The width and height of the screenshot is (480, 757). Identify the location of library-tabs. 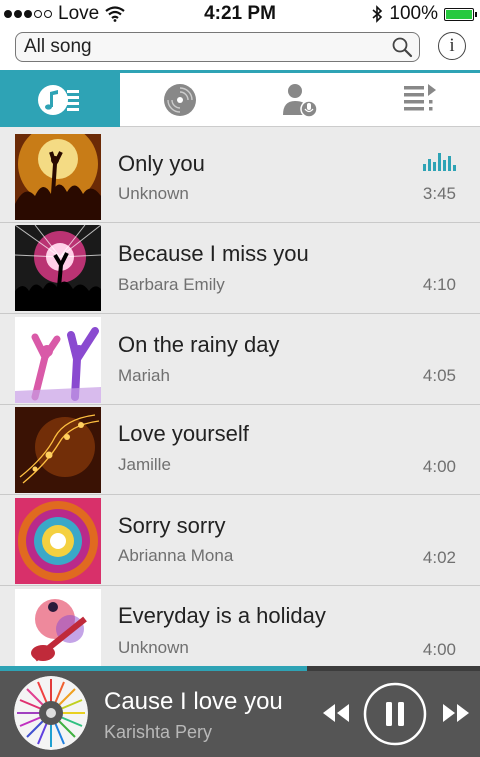
(240, 98).